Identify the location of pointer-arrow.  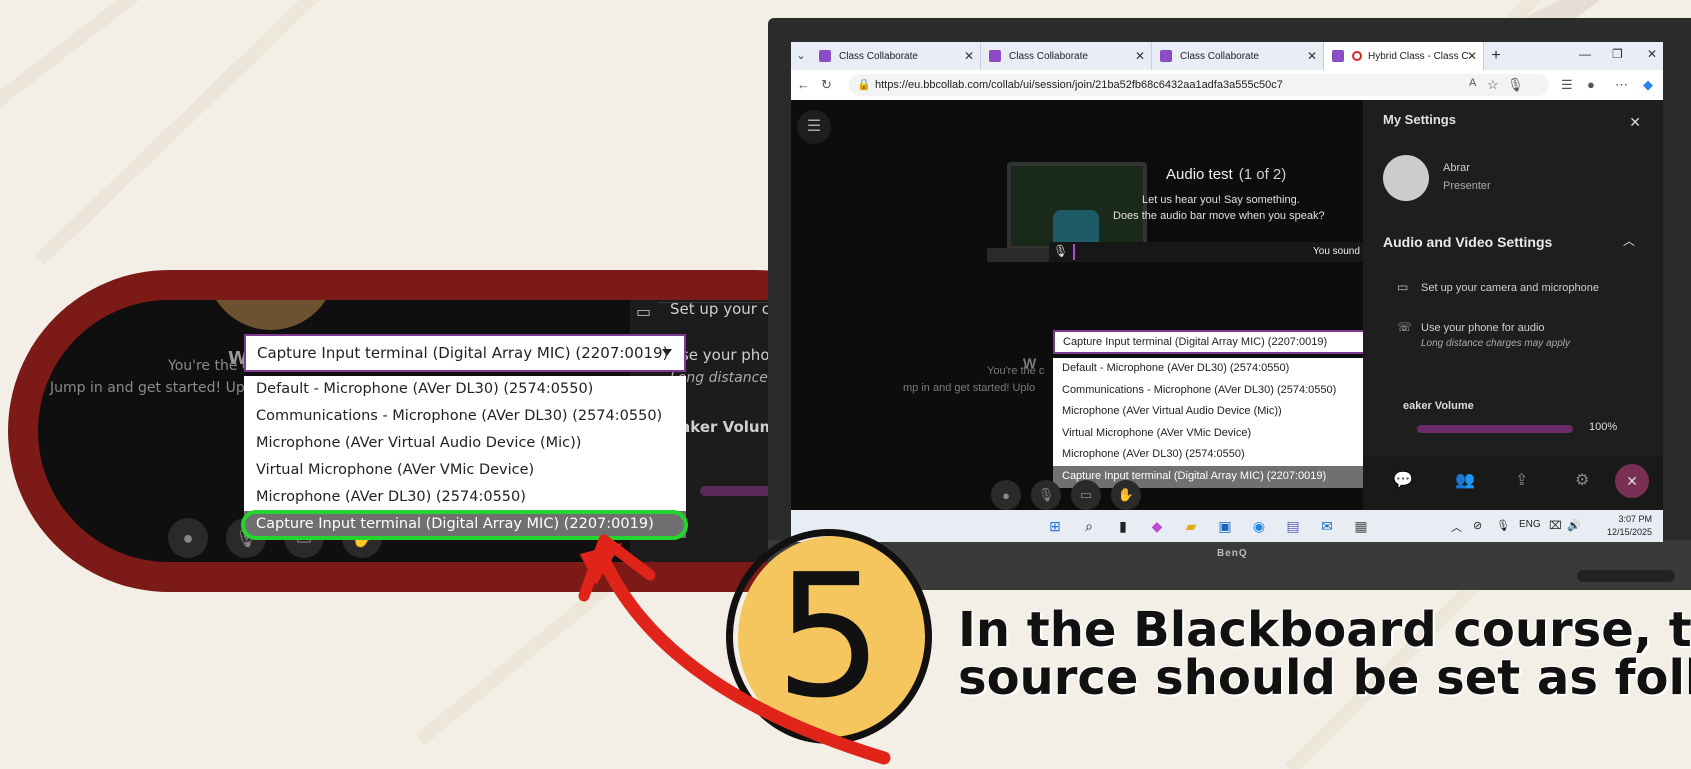
(734, 649).